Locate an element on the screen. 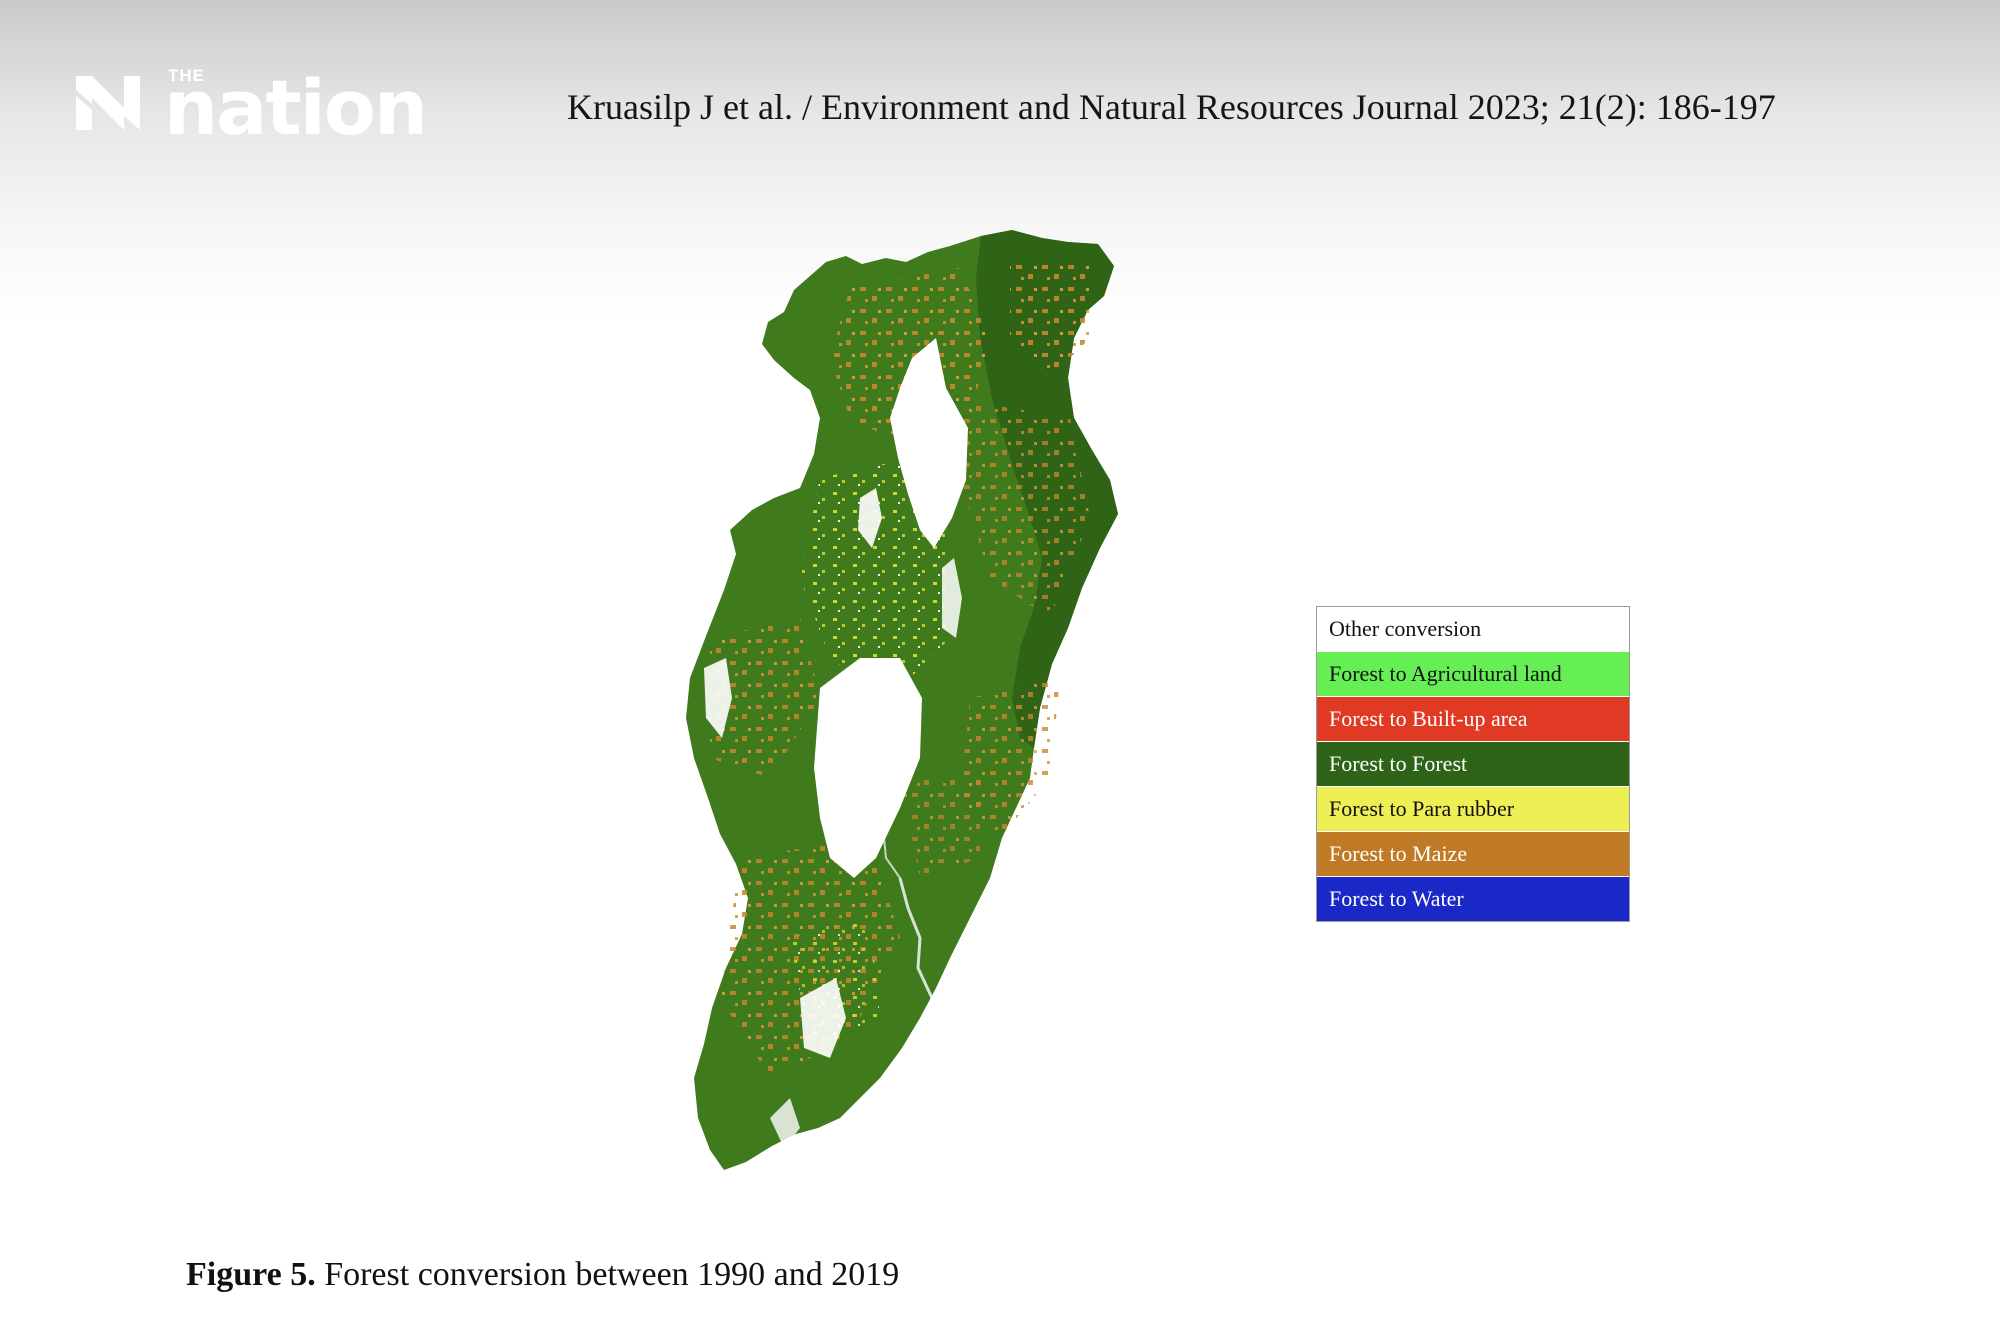 The image size is (2000, 1333). legend-item: Forest to Para rubber is located at coordinates (1473, 808).